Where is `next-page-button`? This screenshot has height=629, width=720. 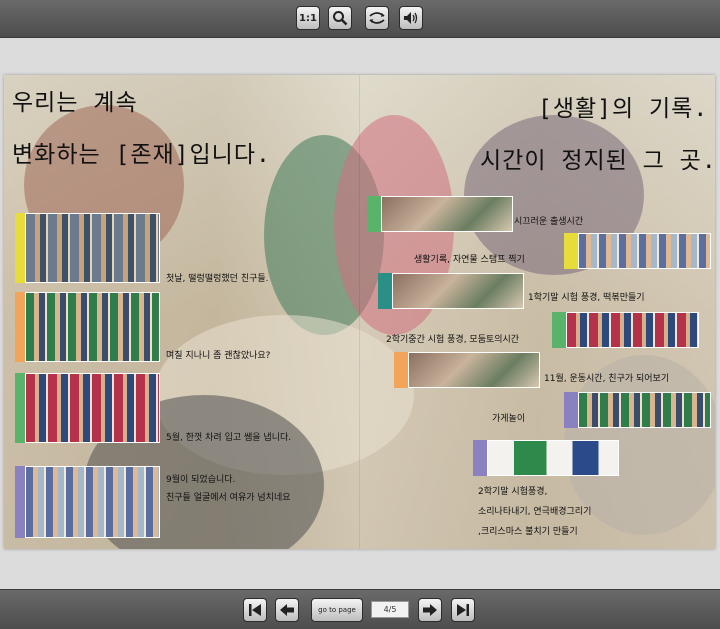
next-page-button is located at coordinates (430, 610).